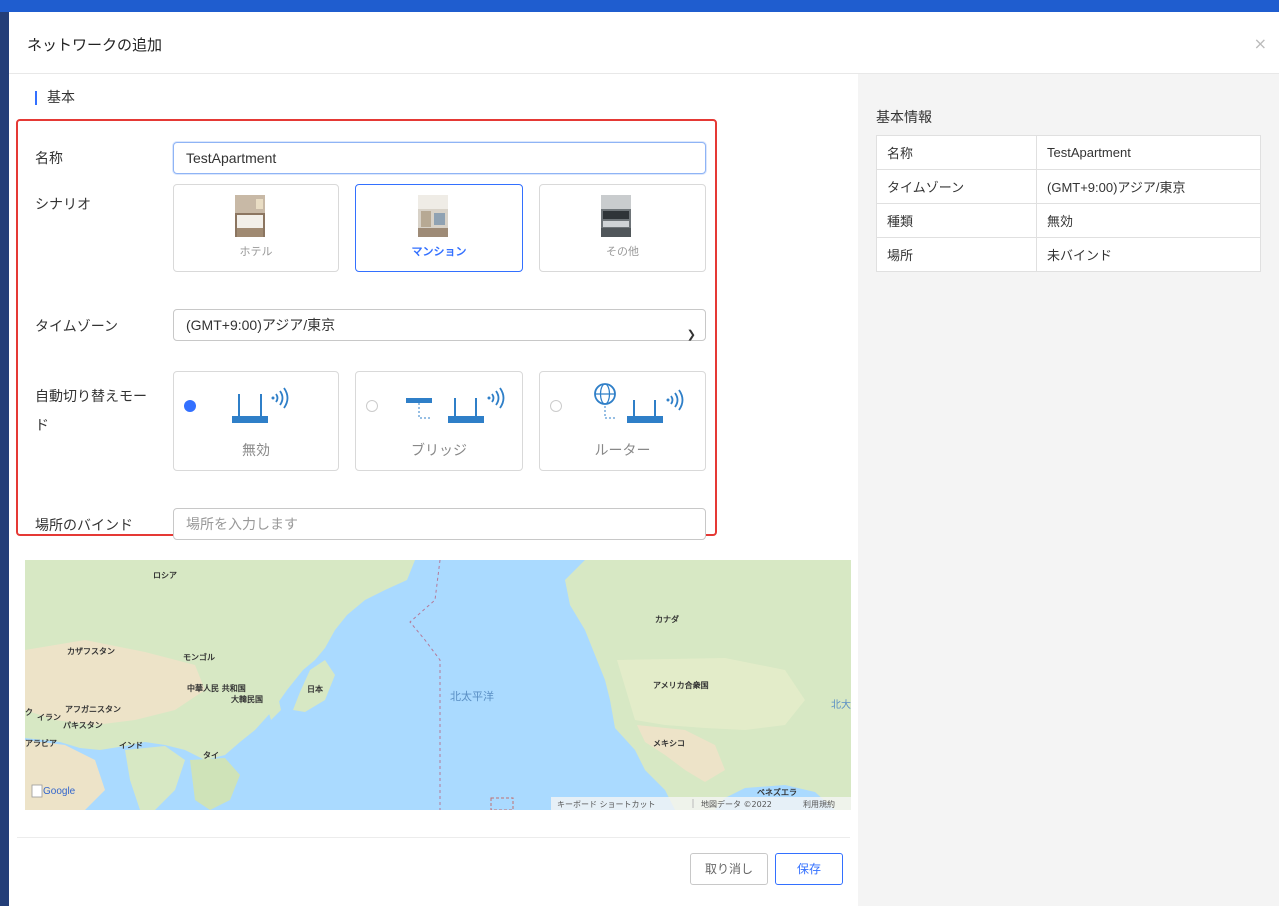  What do you see at coordinates (372, 406) in the screenshot?
I see `mode-radio-bridge` at bounding box center [372, 406].